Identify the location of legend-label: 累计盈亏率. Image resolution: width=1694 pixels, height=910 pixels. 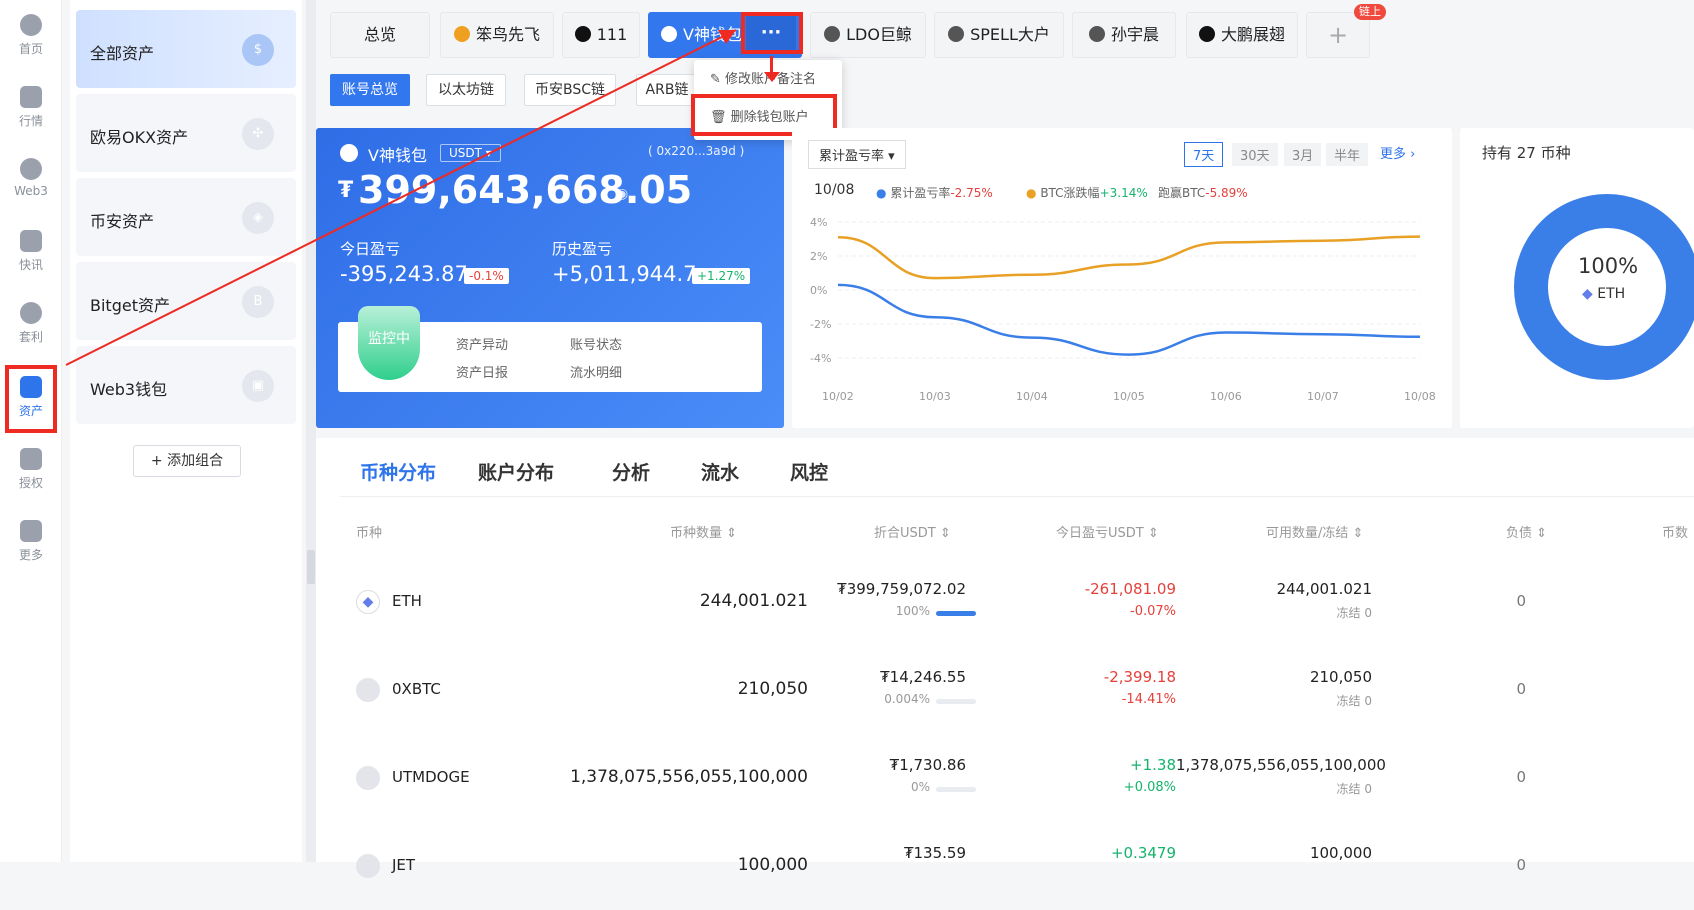
(920, 193).